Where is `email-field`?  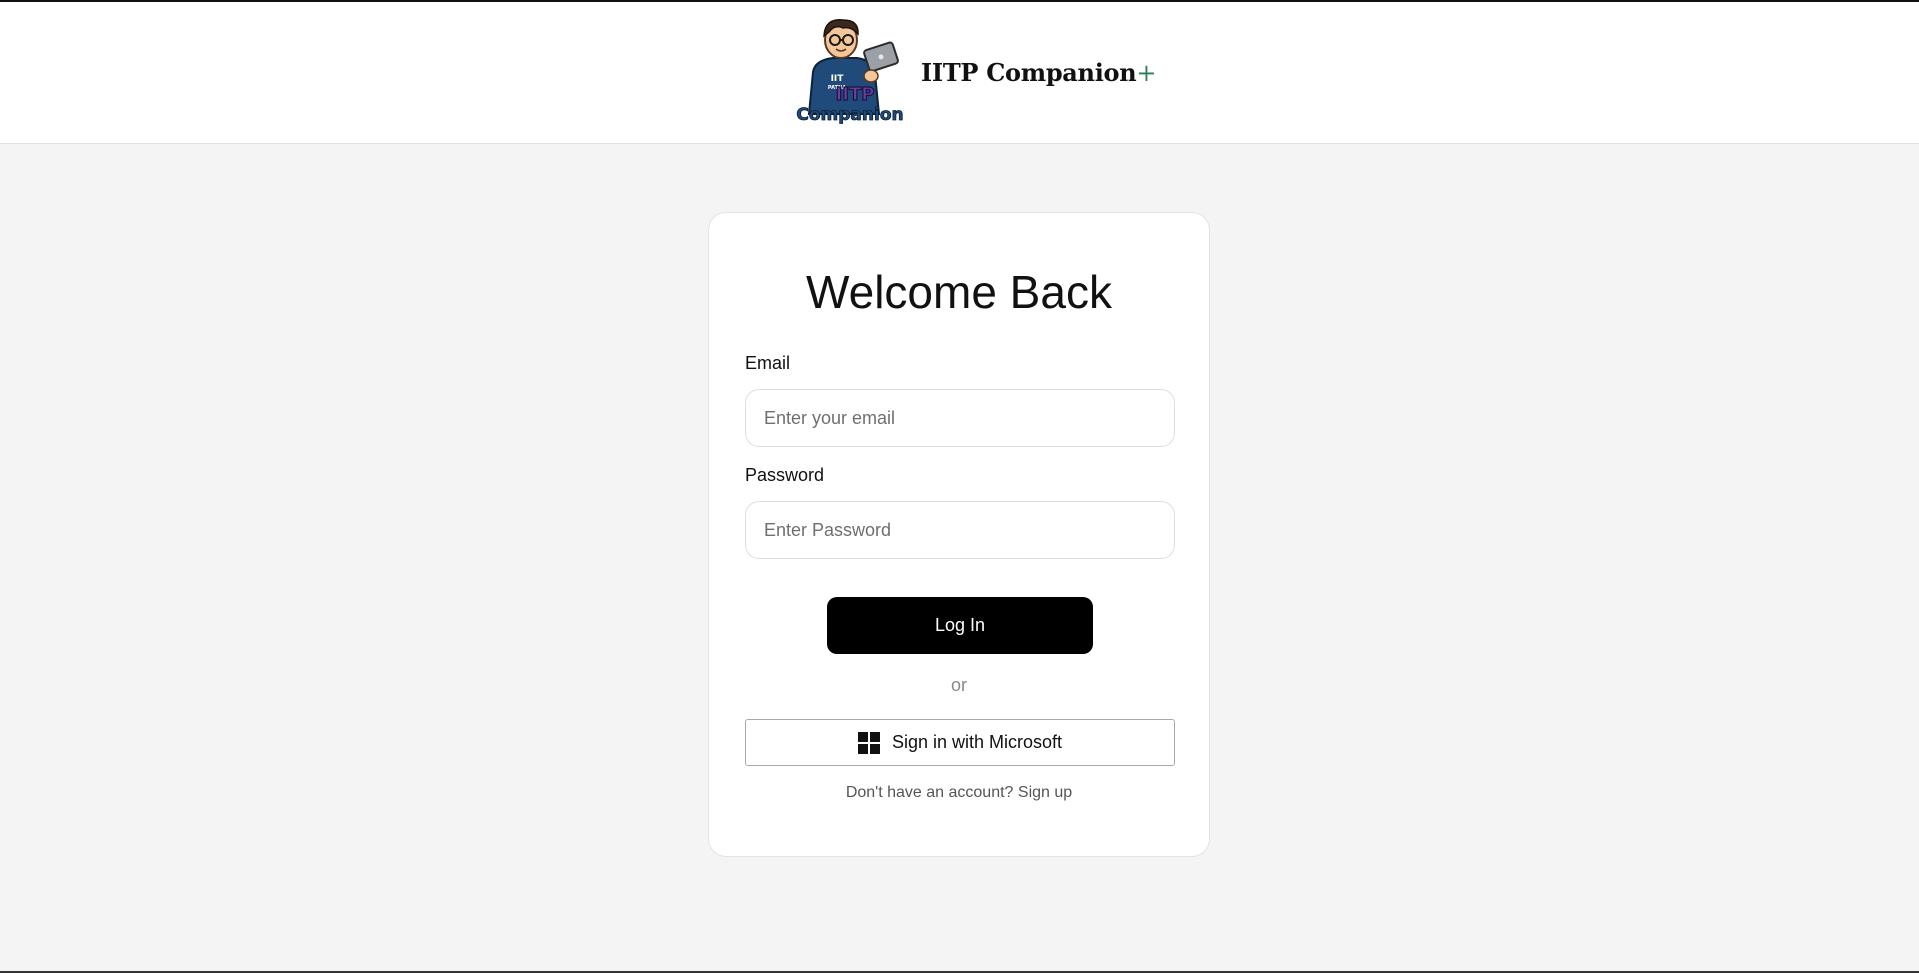 email-field is located at coordinates (960, 418).